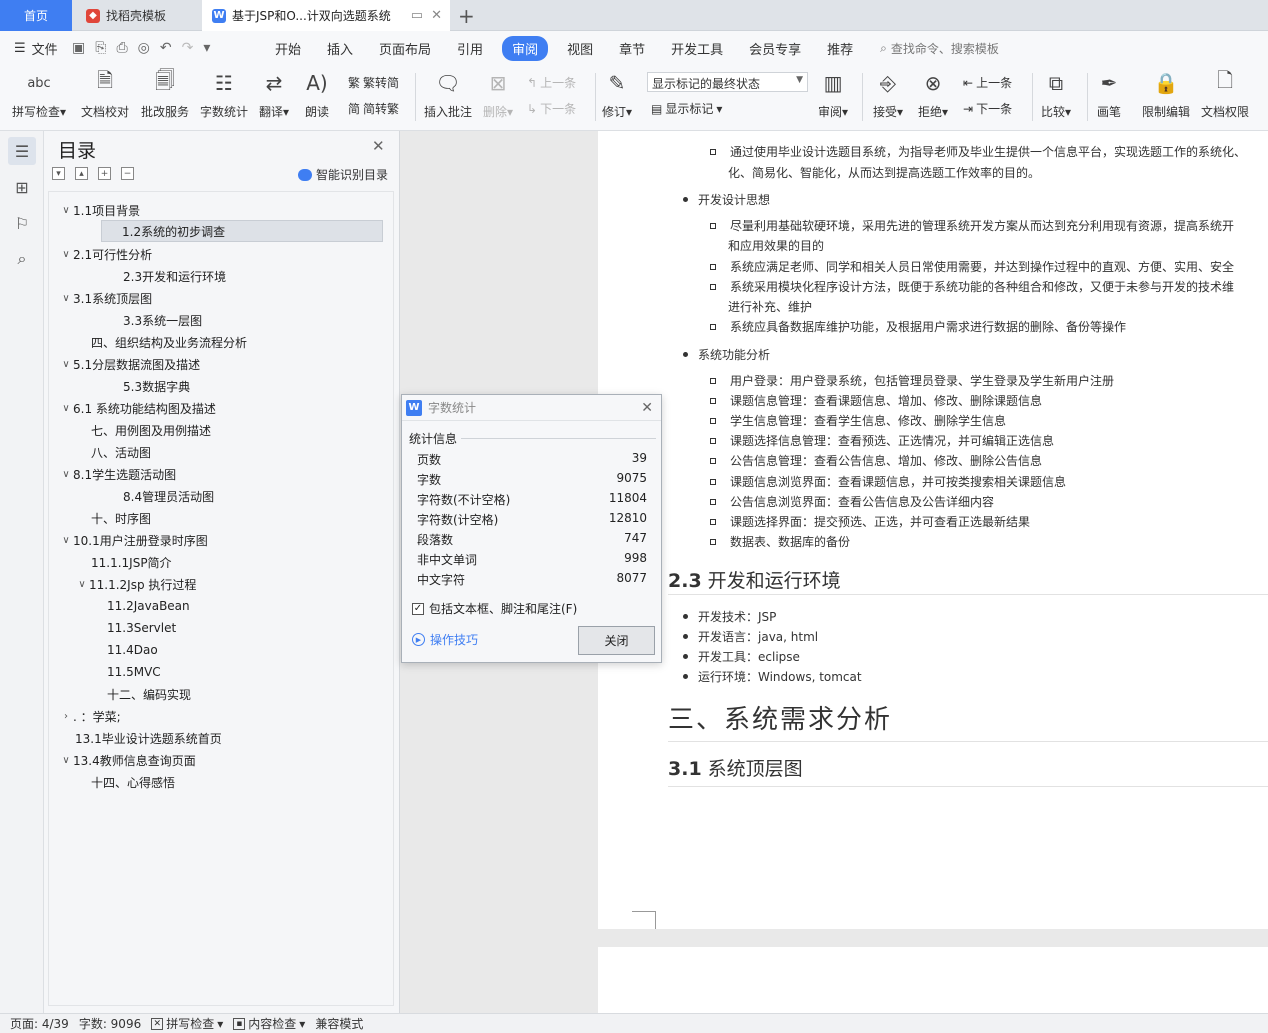 The width and height of the screenshot is (1268, 1033). I want to click on remove-level-icon: −, so click(127, 173).